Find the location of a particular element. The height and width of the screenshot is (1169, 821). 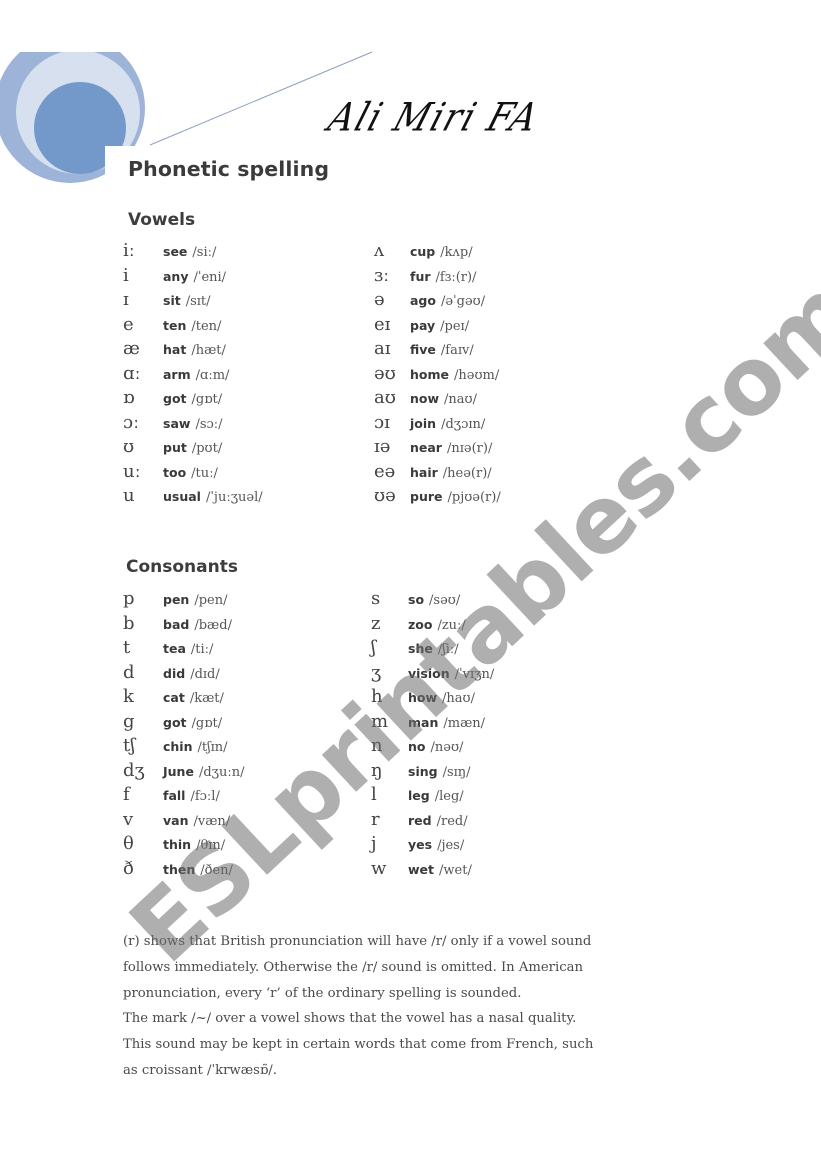

example-word: usual is located at coordinates (182, 496).